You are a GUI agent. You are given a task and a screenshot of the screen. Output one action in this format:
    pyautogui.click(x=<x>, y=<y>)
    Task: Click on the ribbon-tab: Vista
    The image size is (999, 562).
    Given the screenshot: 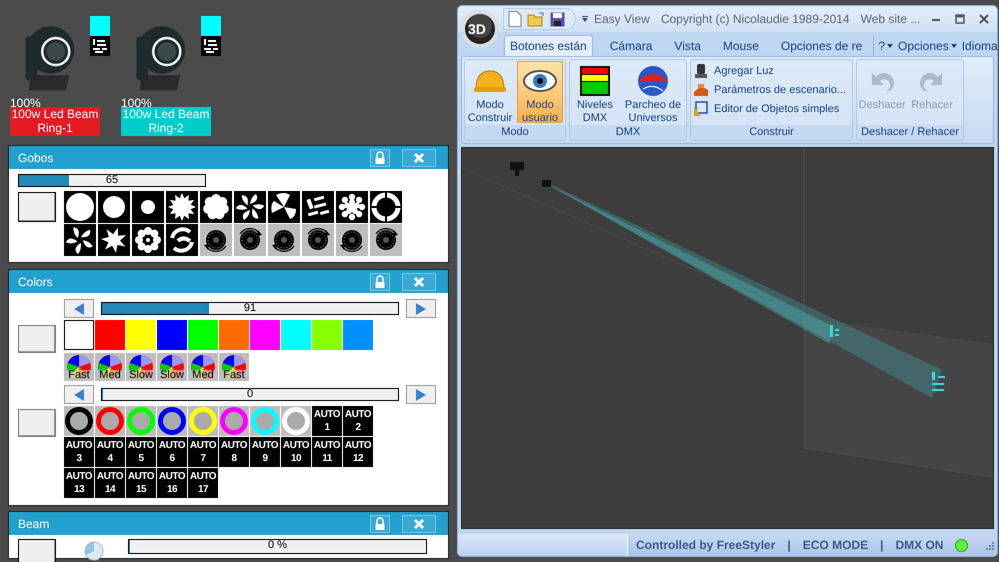 What is the action you would take?
    pyautogui.click(x=687, y=46)
    